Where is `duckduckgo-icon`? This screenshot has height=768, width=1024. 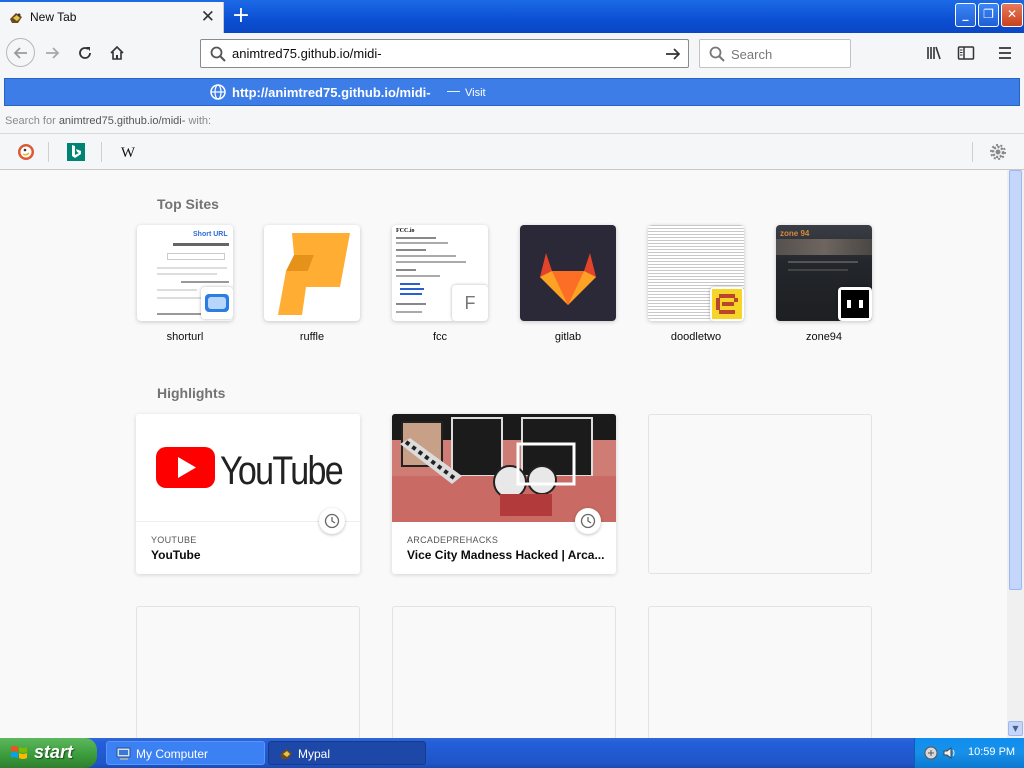 duckduckgo-icon is located at coordinates (26, 152).